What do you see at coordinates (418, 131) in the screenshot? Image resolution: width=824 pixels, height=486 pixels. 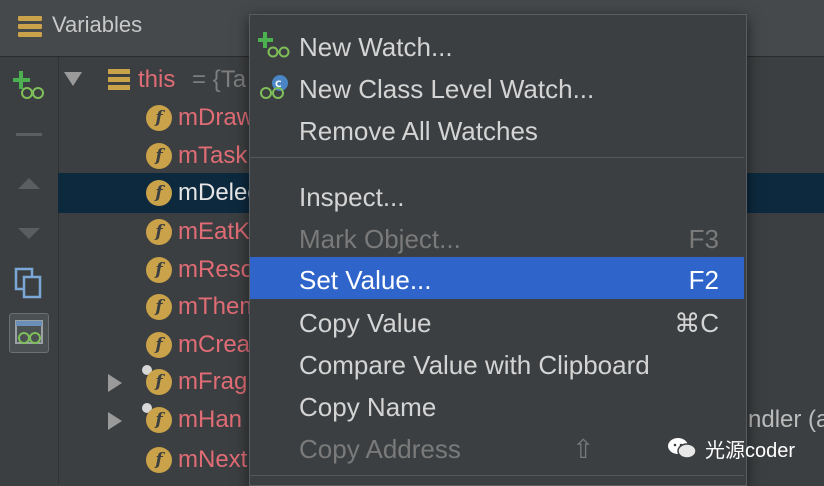 I see `menu-item-label: Remove All Watches` at bounding box center [418, 131].